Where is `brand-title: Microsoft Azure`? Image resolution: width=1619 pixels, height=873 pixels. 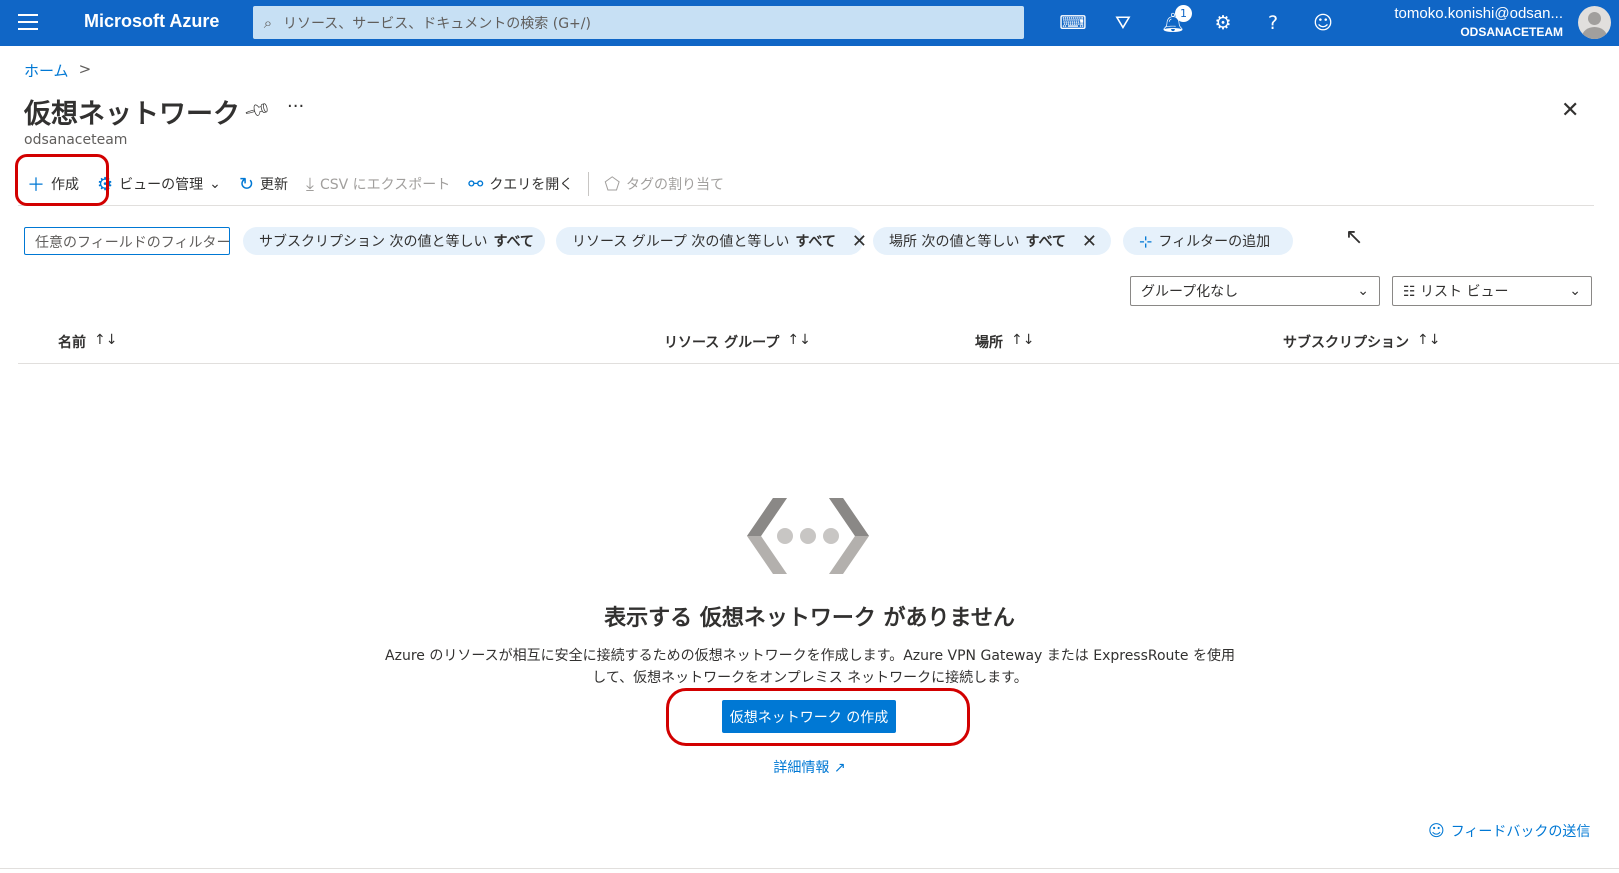 brand-title: Microsoft Azure is located at coordinates (151, 21).